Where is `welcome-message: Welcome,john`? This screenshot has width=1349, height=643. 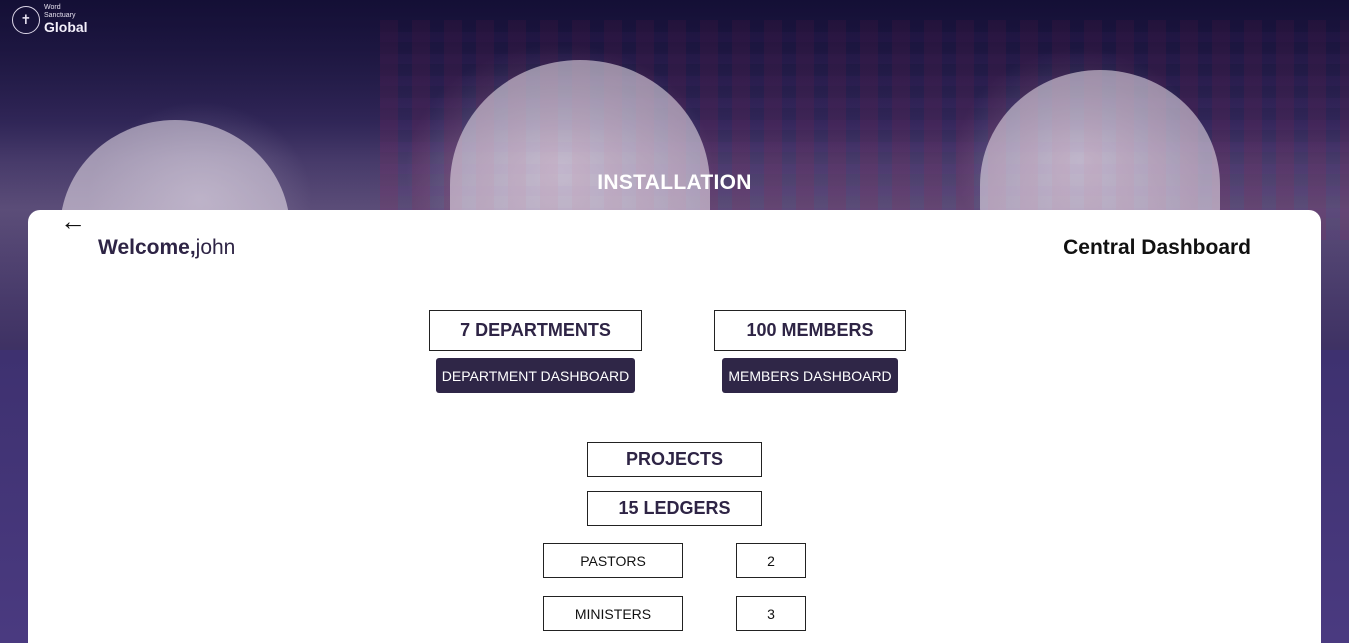 welcome-message: Welcome,john is located at coordinates (166, 248).